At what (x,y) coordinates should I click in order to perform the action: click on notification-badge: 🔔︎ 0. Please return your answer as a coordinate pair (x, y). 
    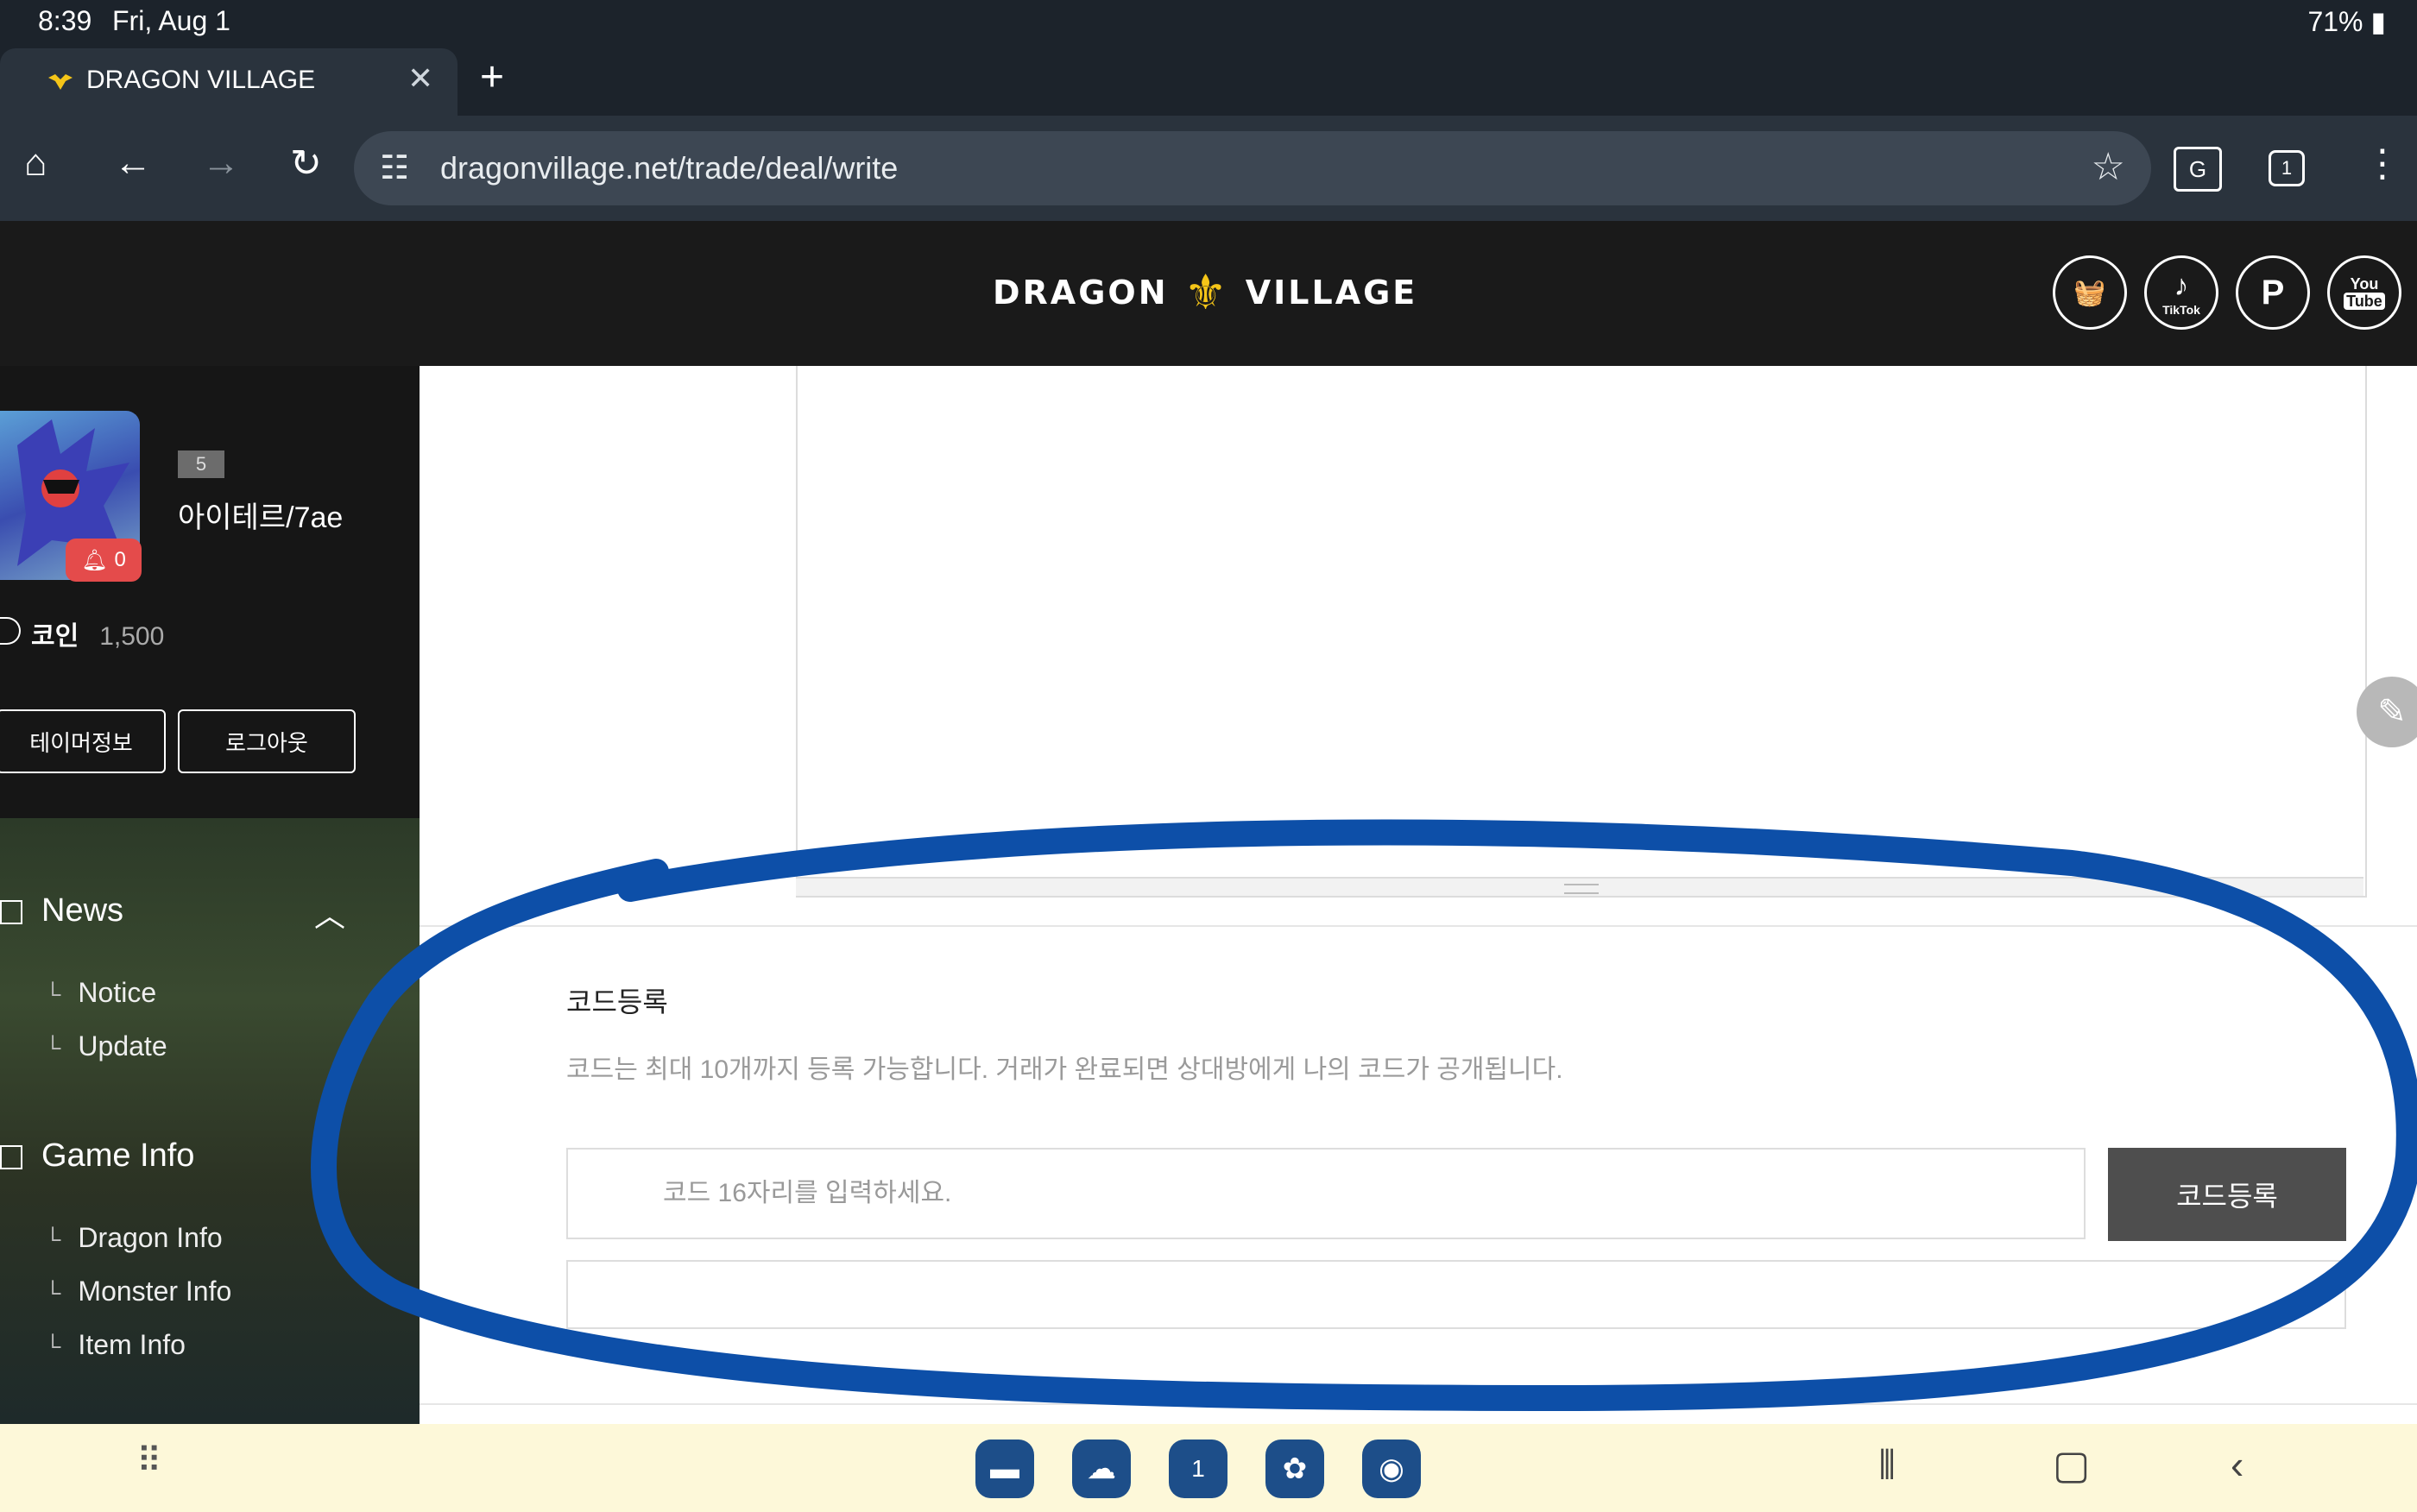
    Looking at the image, I should click on (104, 560).